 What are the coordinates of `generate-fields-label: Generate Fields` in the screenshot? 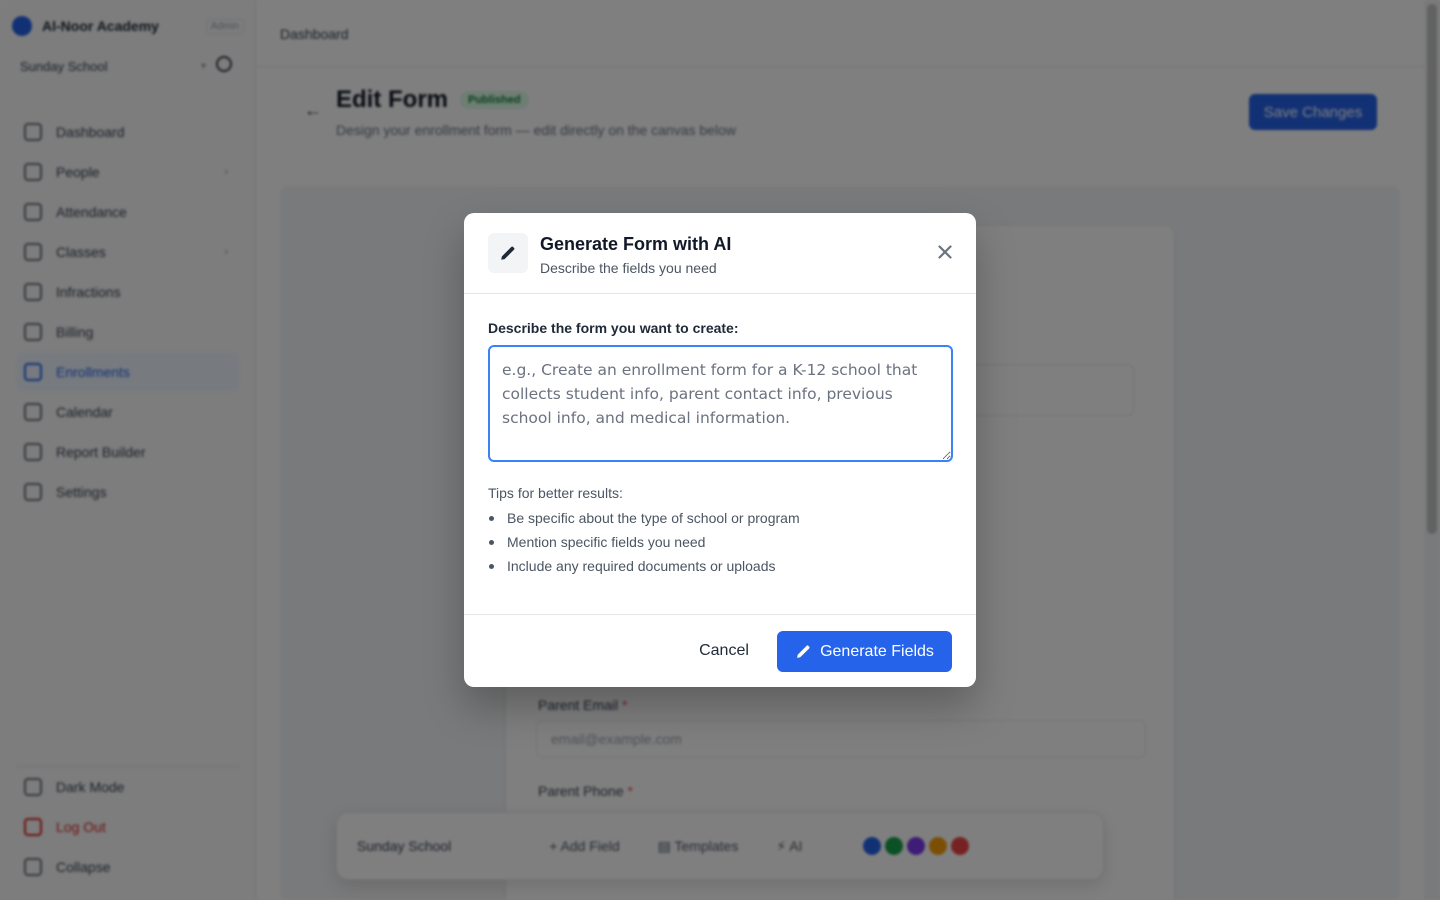 It's located at (877, 651).